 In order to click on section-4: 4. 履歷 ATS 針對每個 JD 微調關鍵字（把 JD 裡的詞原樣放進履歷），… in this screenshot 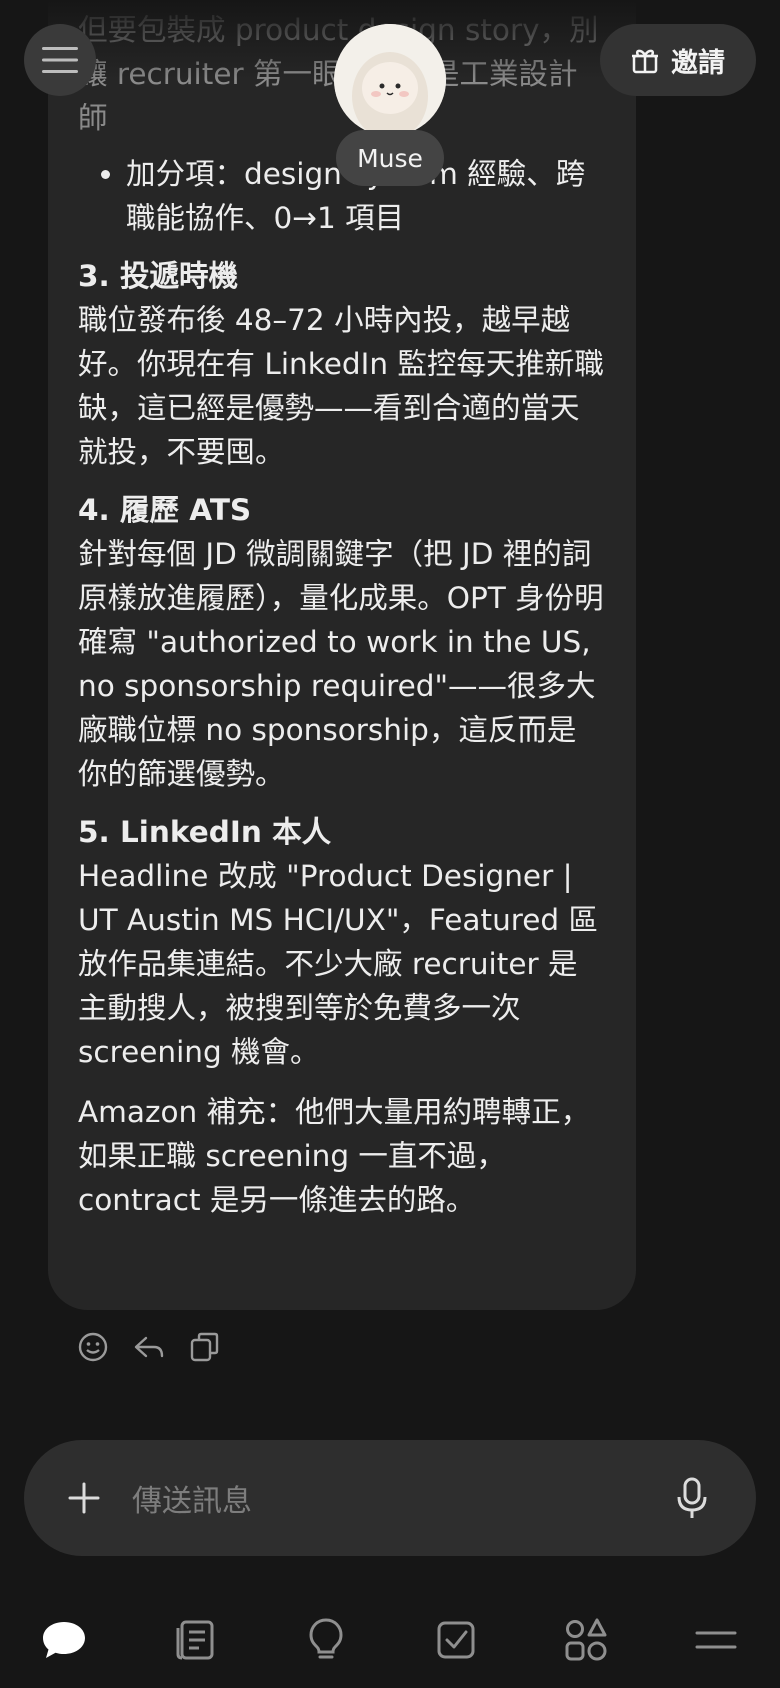, I will do `click(341, 642)`.